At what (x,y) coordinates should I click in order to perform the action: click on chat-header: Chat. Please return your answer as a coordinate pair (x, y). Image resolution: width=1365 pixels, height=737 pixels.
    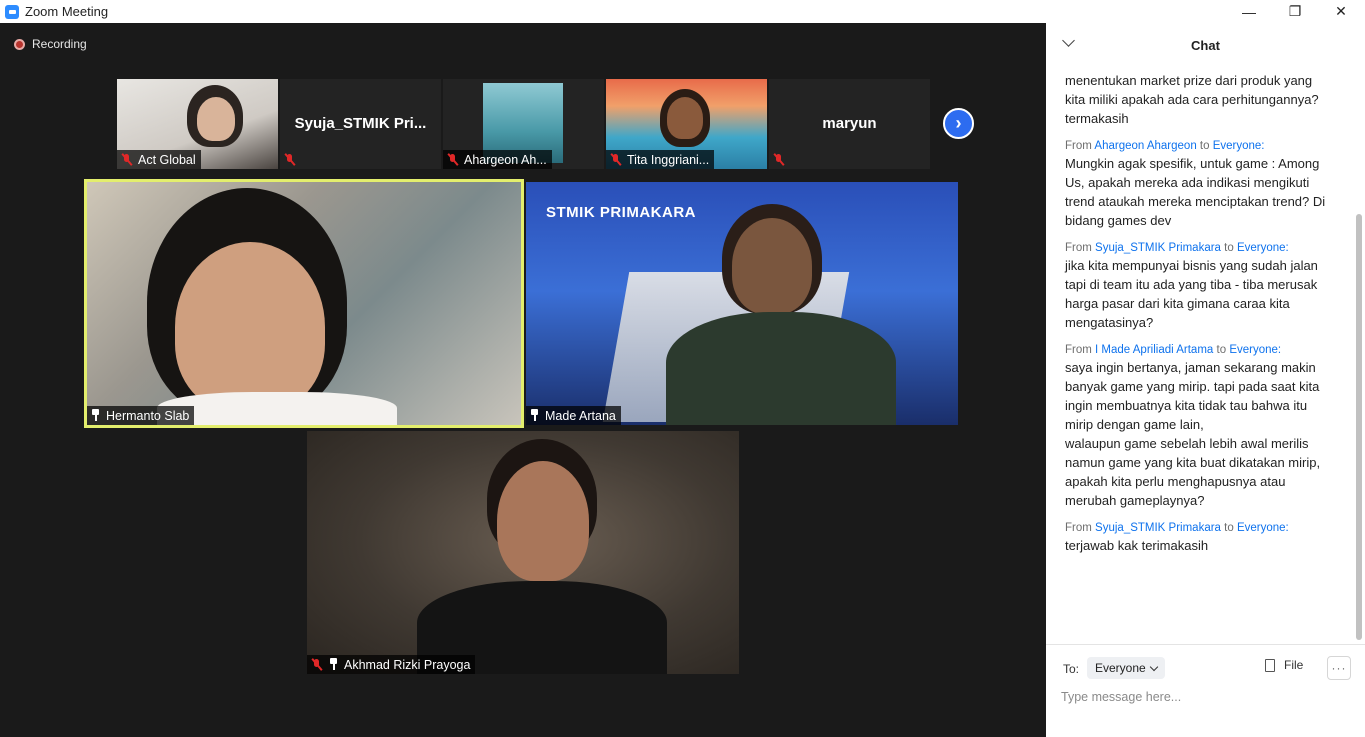
    Looking at the image, I should click on (1205, 45).